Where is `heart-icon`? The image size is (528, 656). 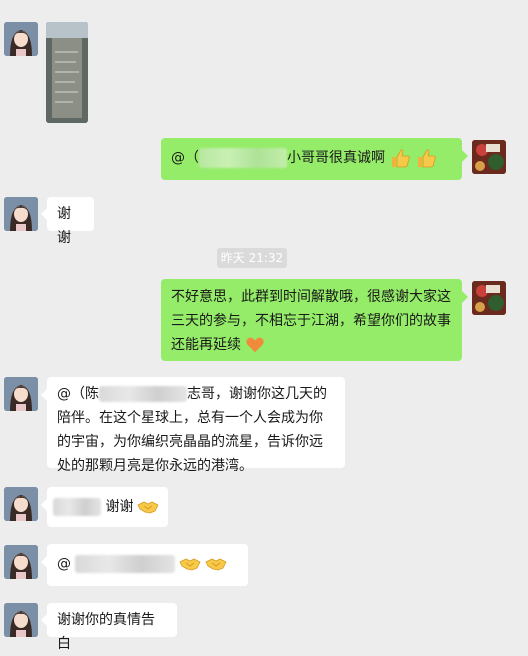
heart-icon is located at coordinates (255, 345).